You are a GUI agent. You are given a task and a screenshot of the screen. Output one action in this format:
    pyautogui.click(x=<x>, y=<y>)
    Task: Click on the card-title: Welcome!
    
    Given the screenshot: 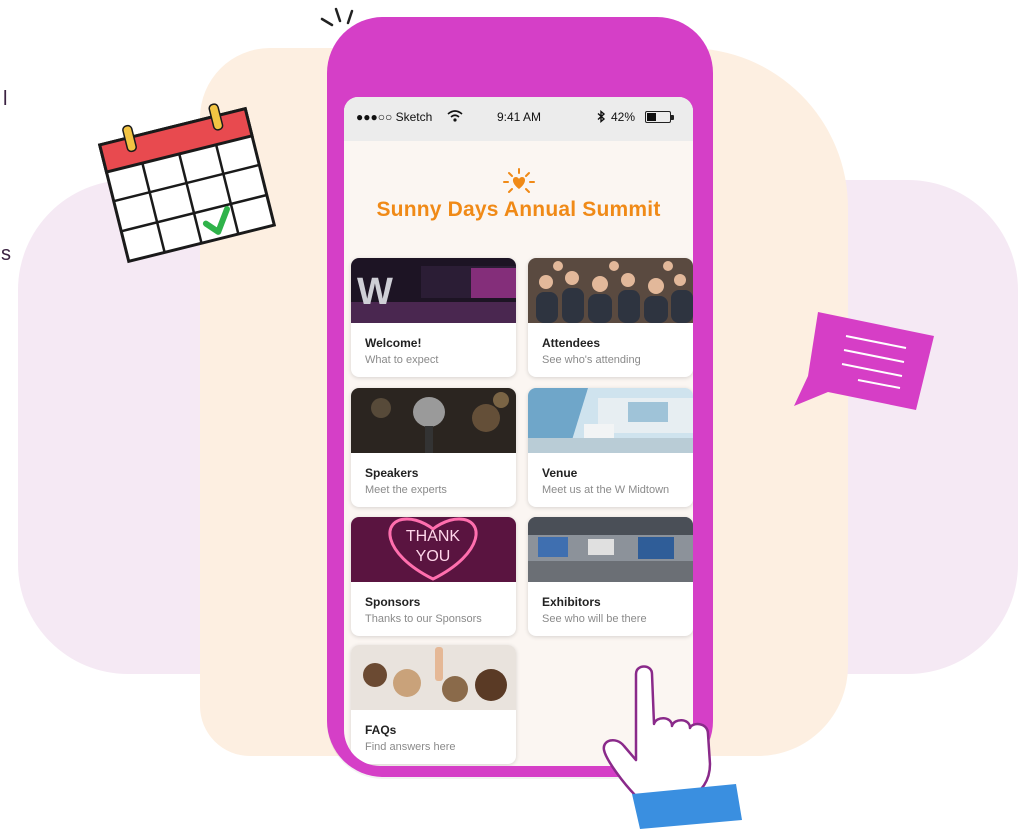 What is the action you would take?
    pyautogui.click(x=393, y=343)
    